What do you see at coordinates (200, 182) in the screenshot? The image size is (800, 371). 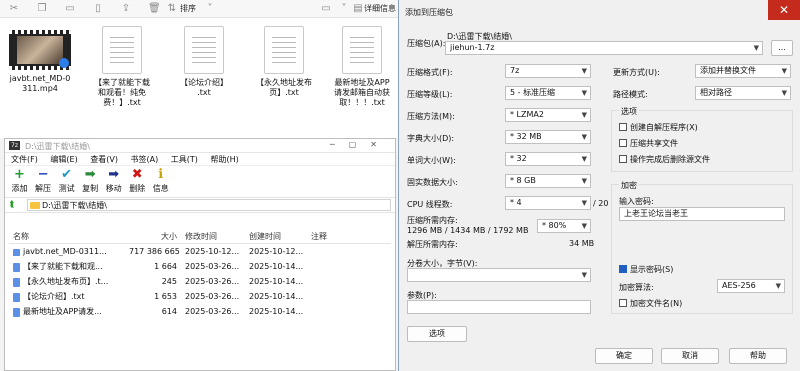 I see `zip-toolbar: + 添加 − 解压 ✔ 测试 ➡ 复制 ➡ 移动 ✖ 删除 ℹ 信息` at bounding box center [200, 182].